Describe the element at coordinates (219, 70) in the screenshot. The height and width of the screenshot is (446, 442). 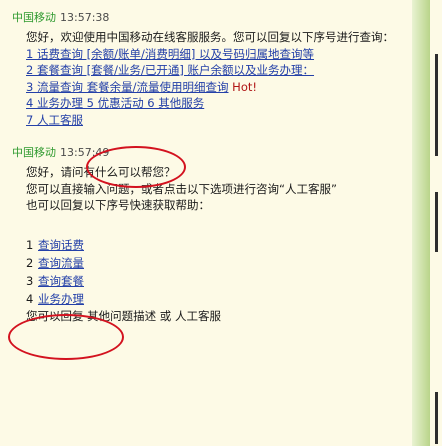
I see `menu-link: 2 套餐查询 [套餐/业务/已开通] 账户余额以及业务办理：` at that location.